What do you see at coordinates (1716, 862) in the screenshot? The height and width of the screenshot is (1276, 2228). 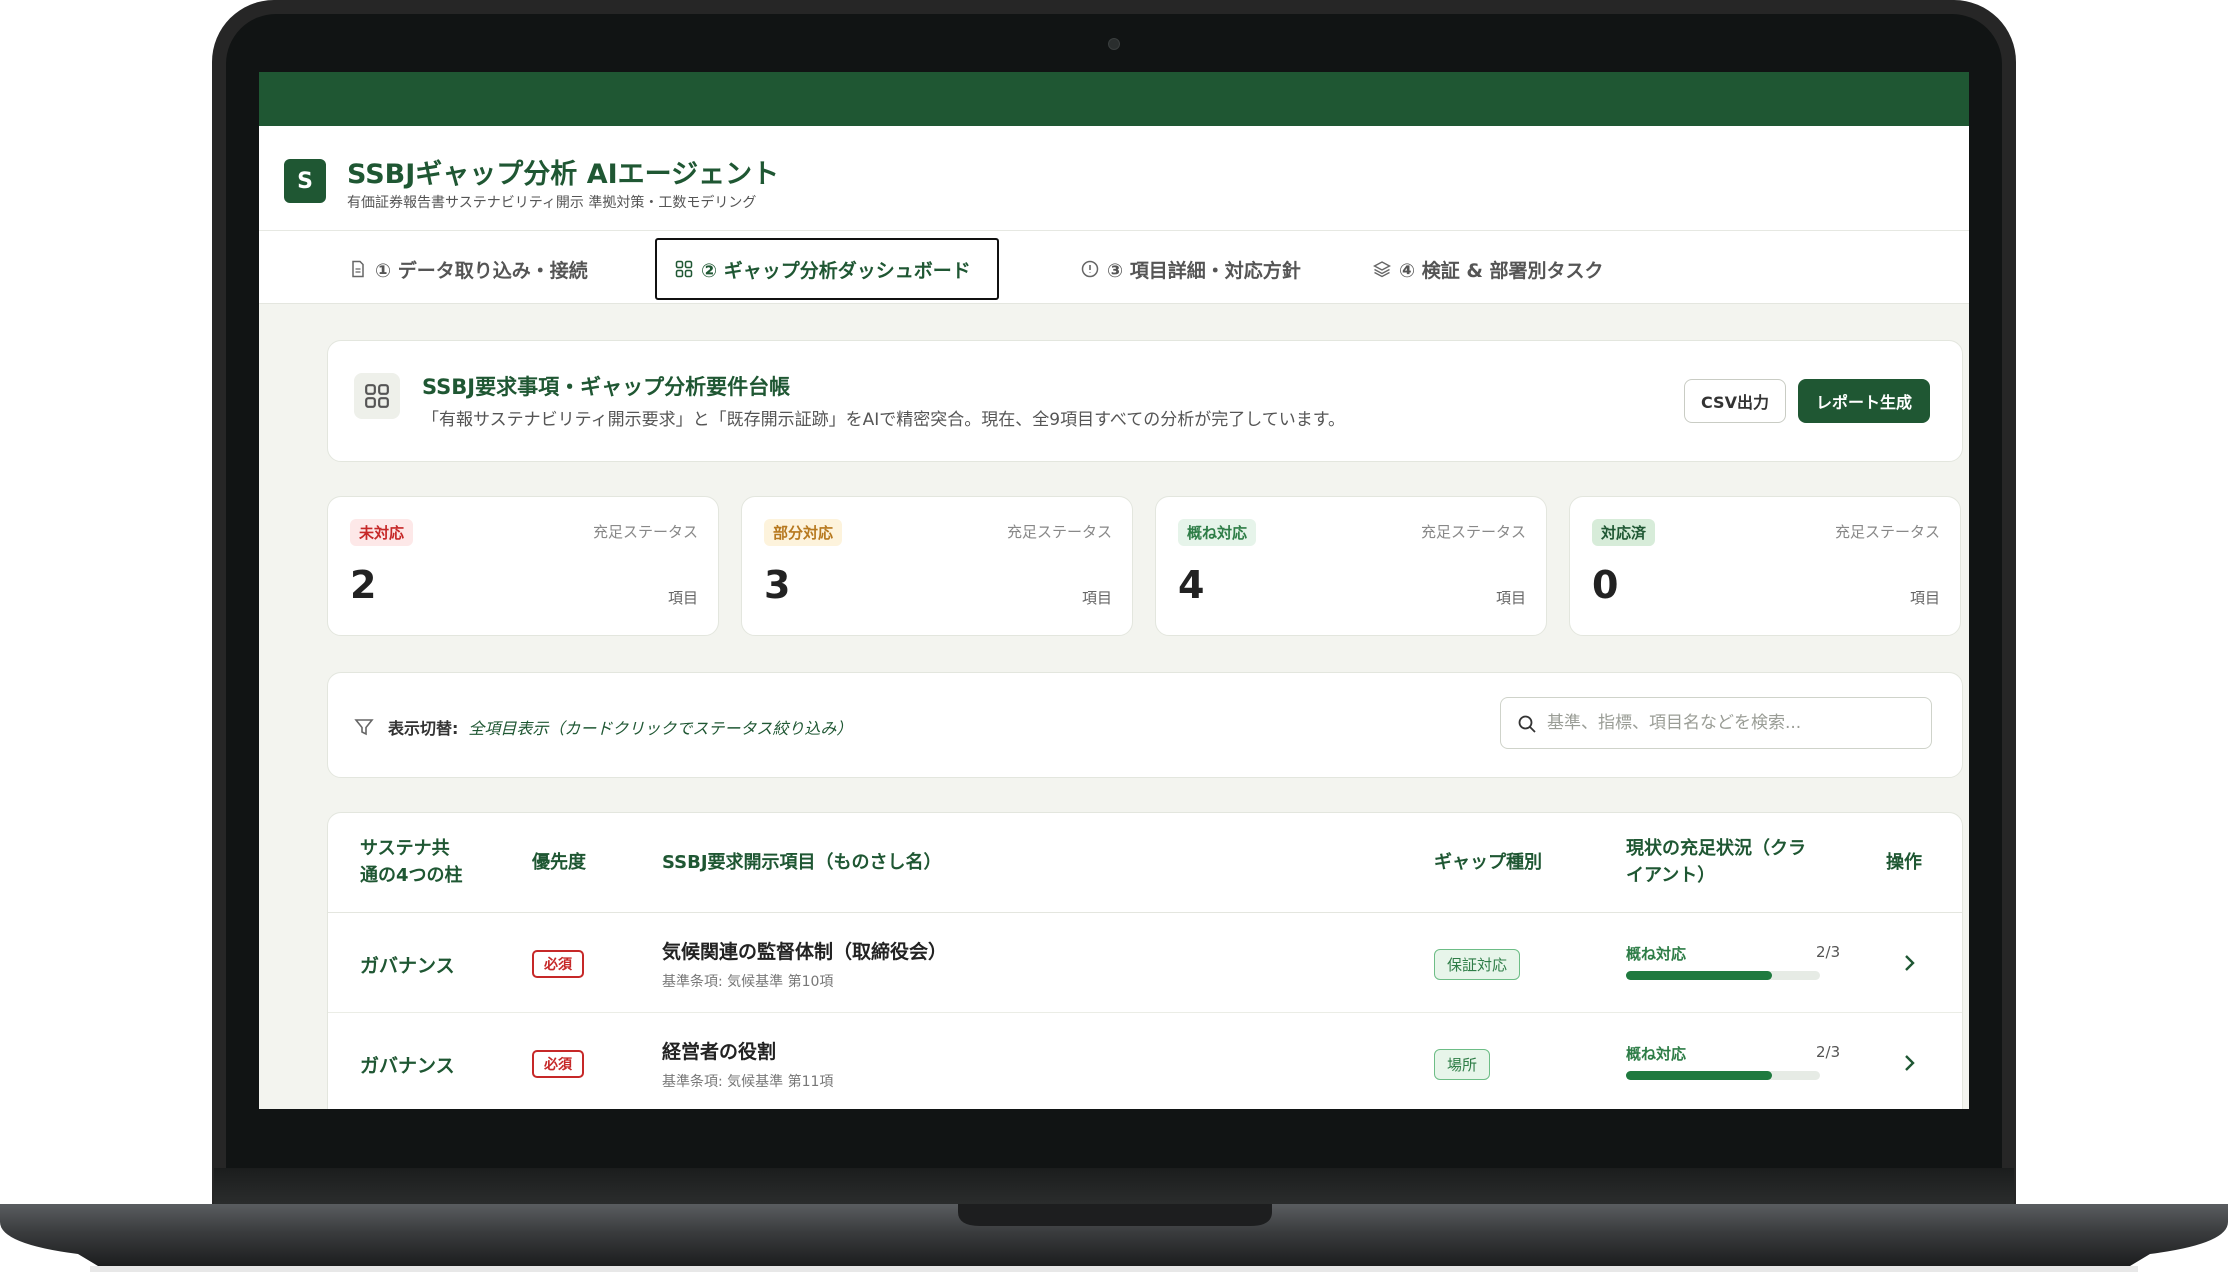 I see `column-header-status: 現状の充足状況（クラ イアント）` at bounding box center [1716, 862].